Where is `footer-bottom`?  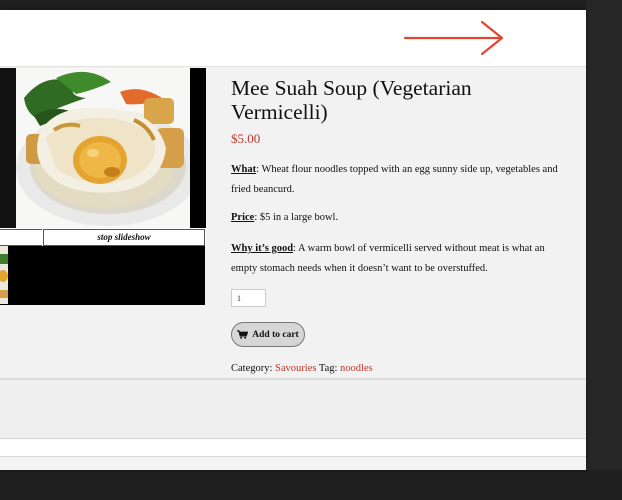 footer-bottom is located at coordinates (293, 463).